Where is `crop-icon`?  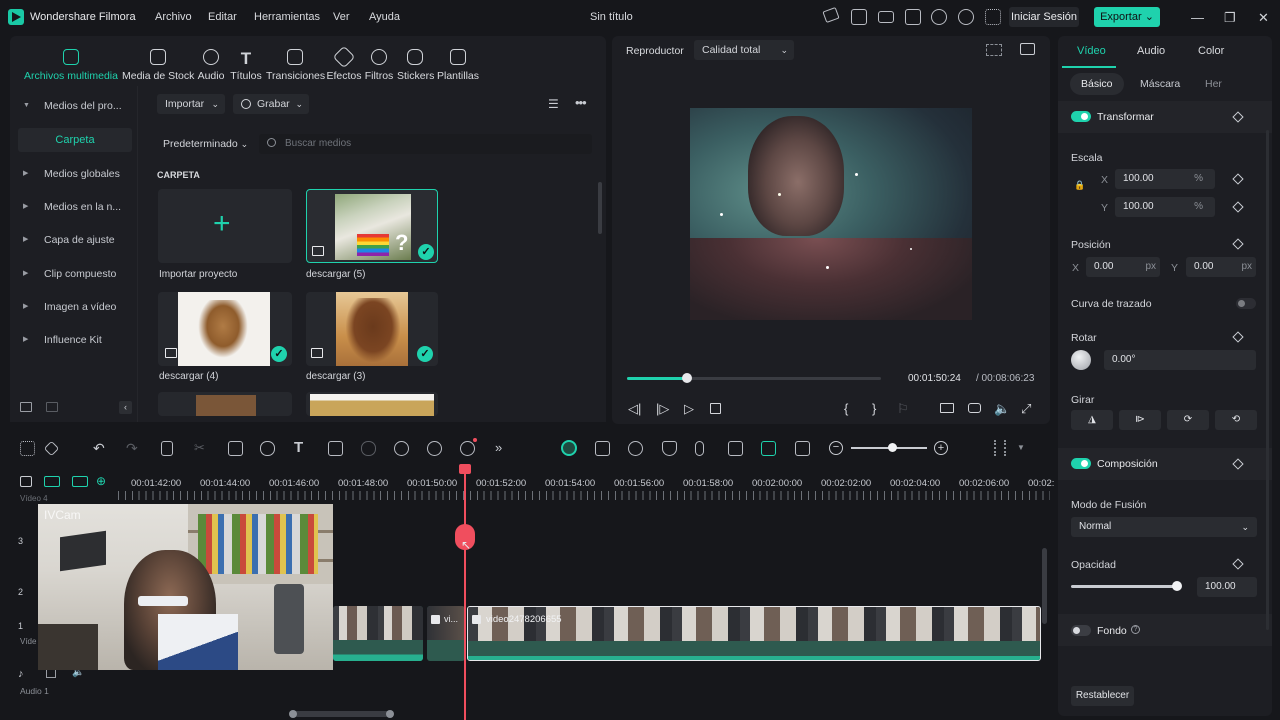 crop-icon is located at coordinates (235, 448).